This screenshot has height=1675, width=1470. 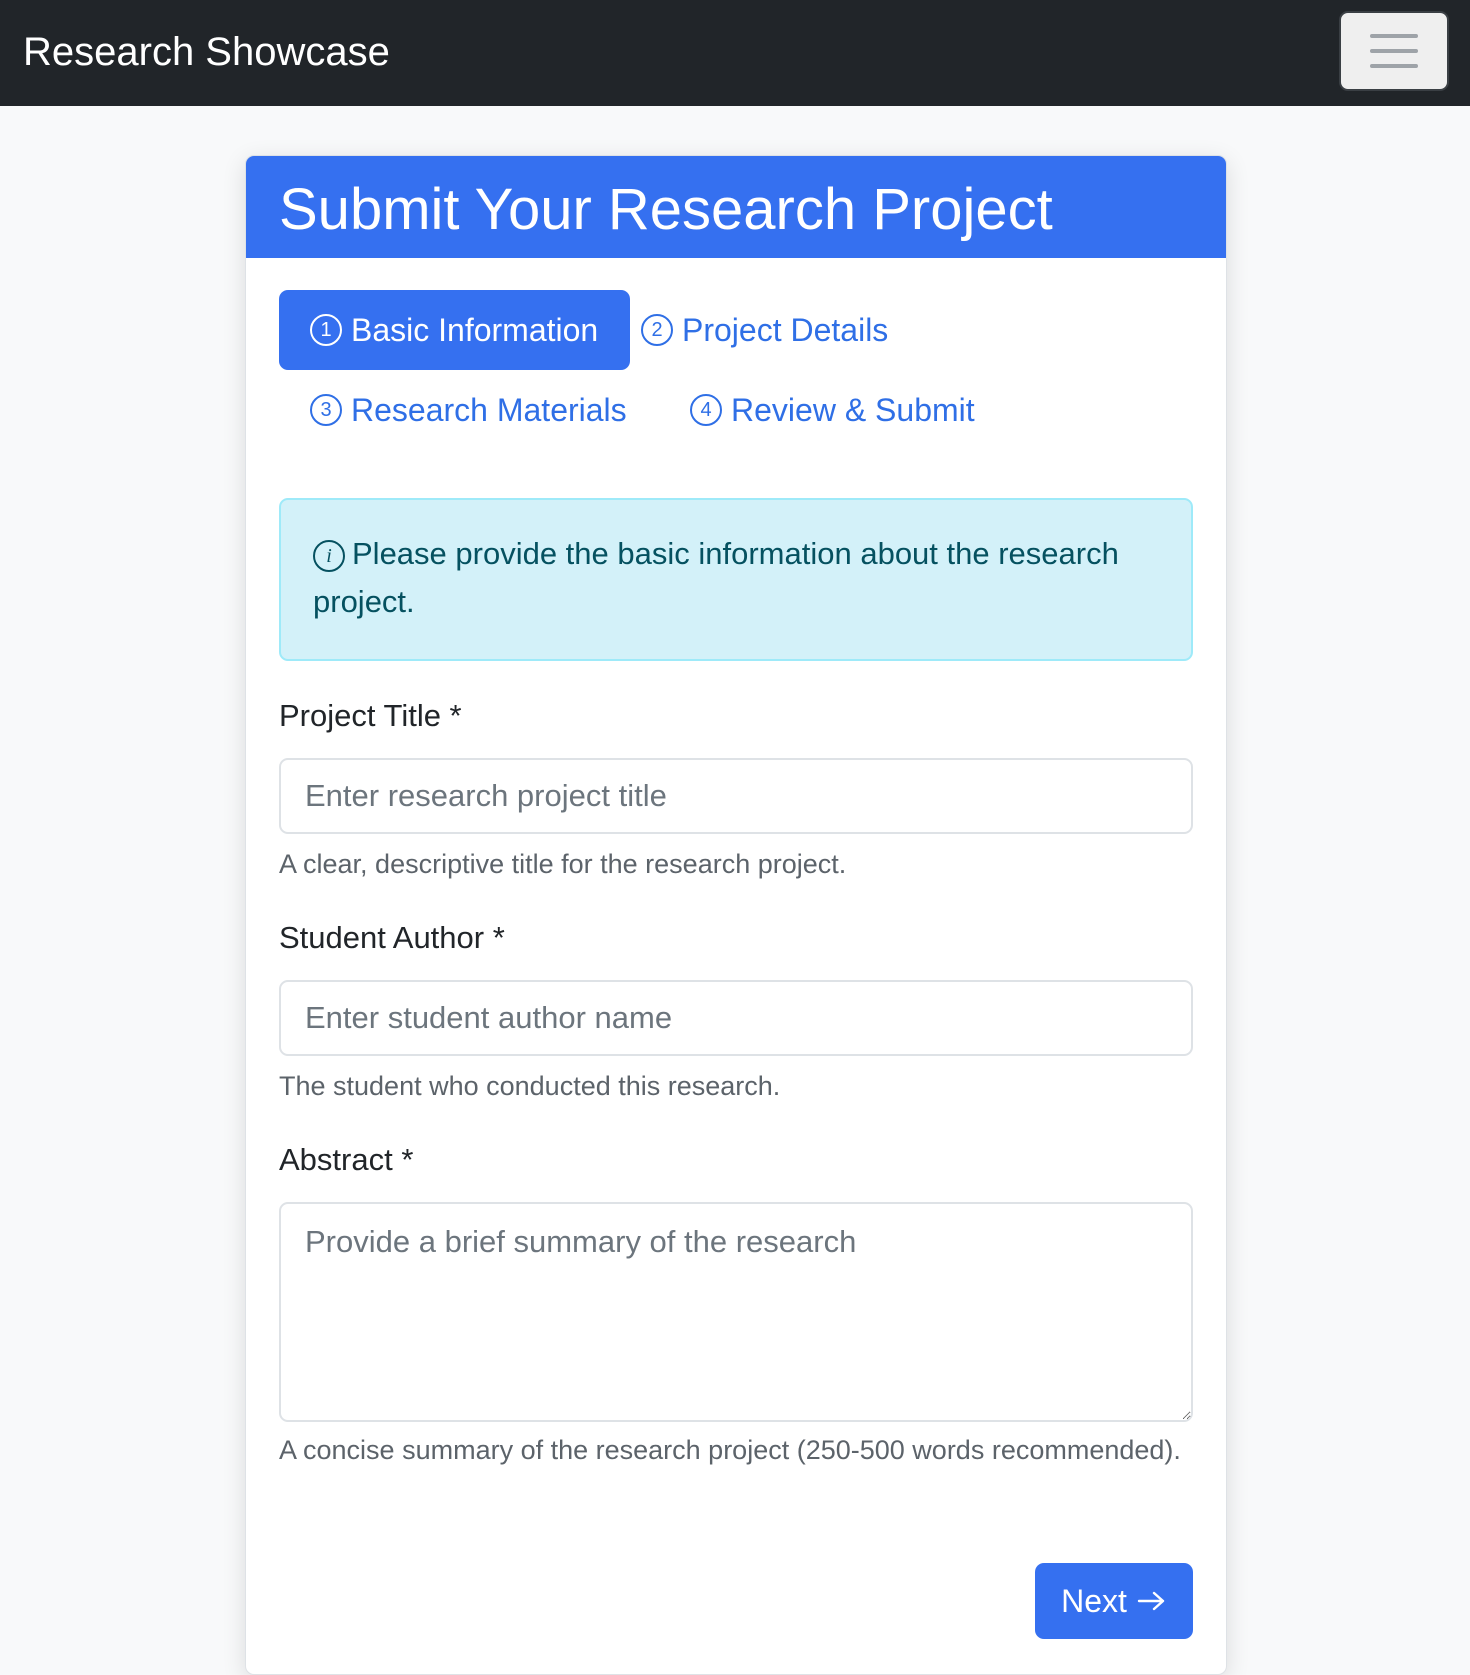 I want to click on card-header: Submit Your Research Project, so click(x=736, y=207).